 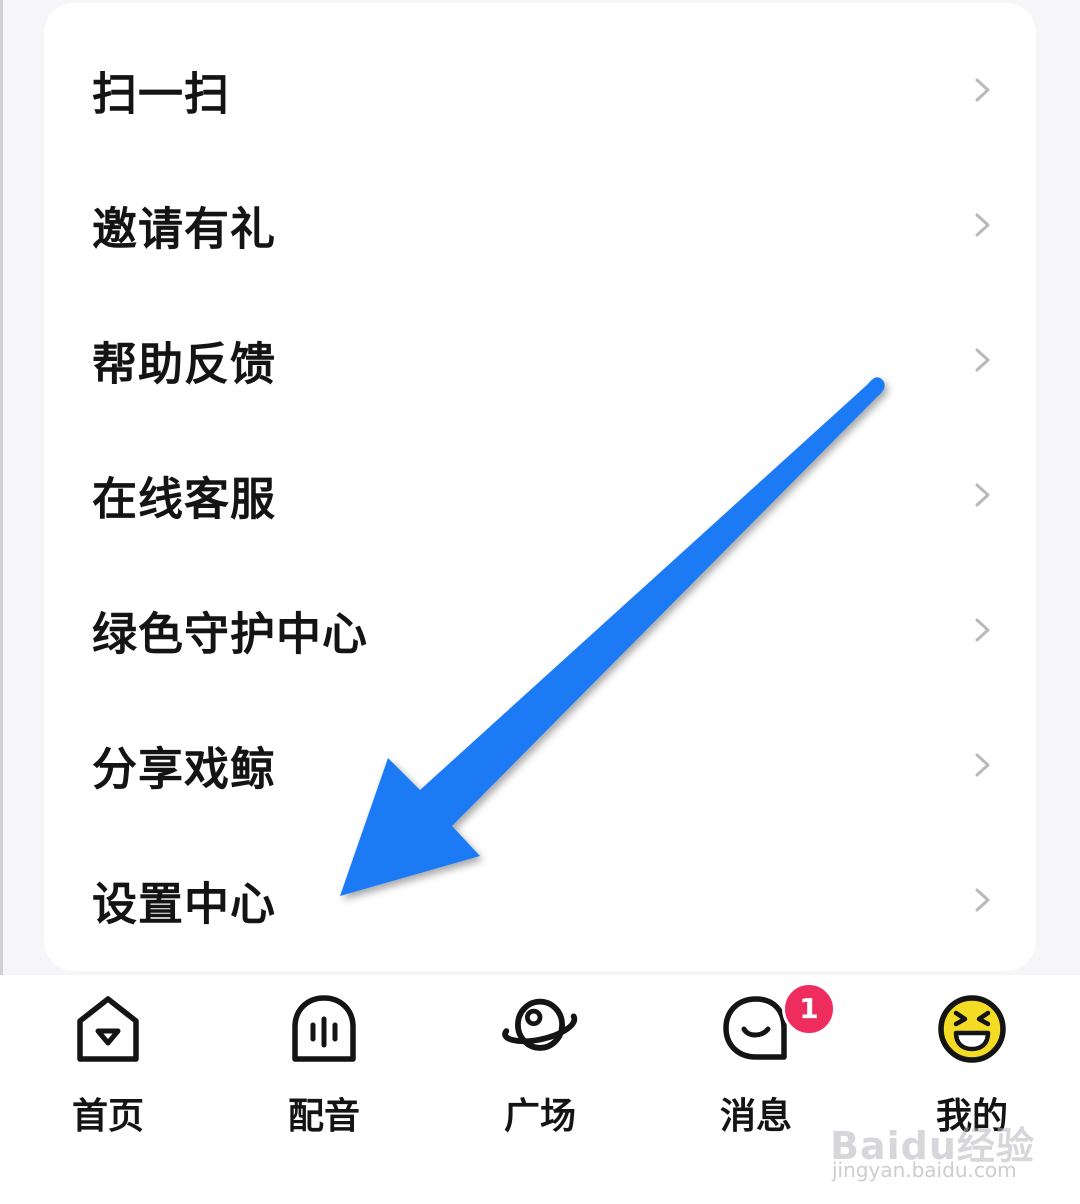 I want to click on menu-item-share: 分享戏鲸, so click(x=540, y=764).